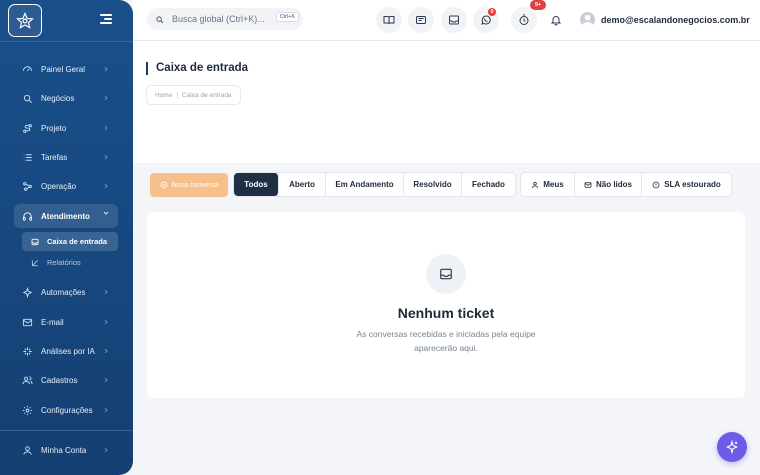 This screenshot has width=760, height=475. I want to click on alert-circle-icon, so click(656, 184).